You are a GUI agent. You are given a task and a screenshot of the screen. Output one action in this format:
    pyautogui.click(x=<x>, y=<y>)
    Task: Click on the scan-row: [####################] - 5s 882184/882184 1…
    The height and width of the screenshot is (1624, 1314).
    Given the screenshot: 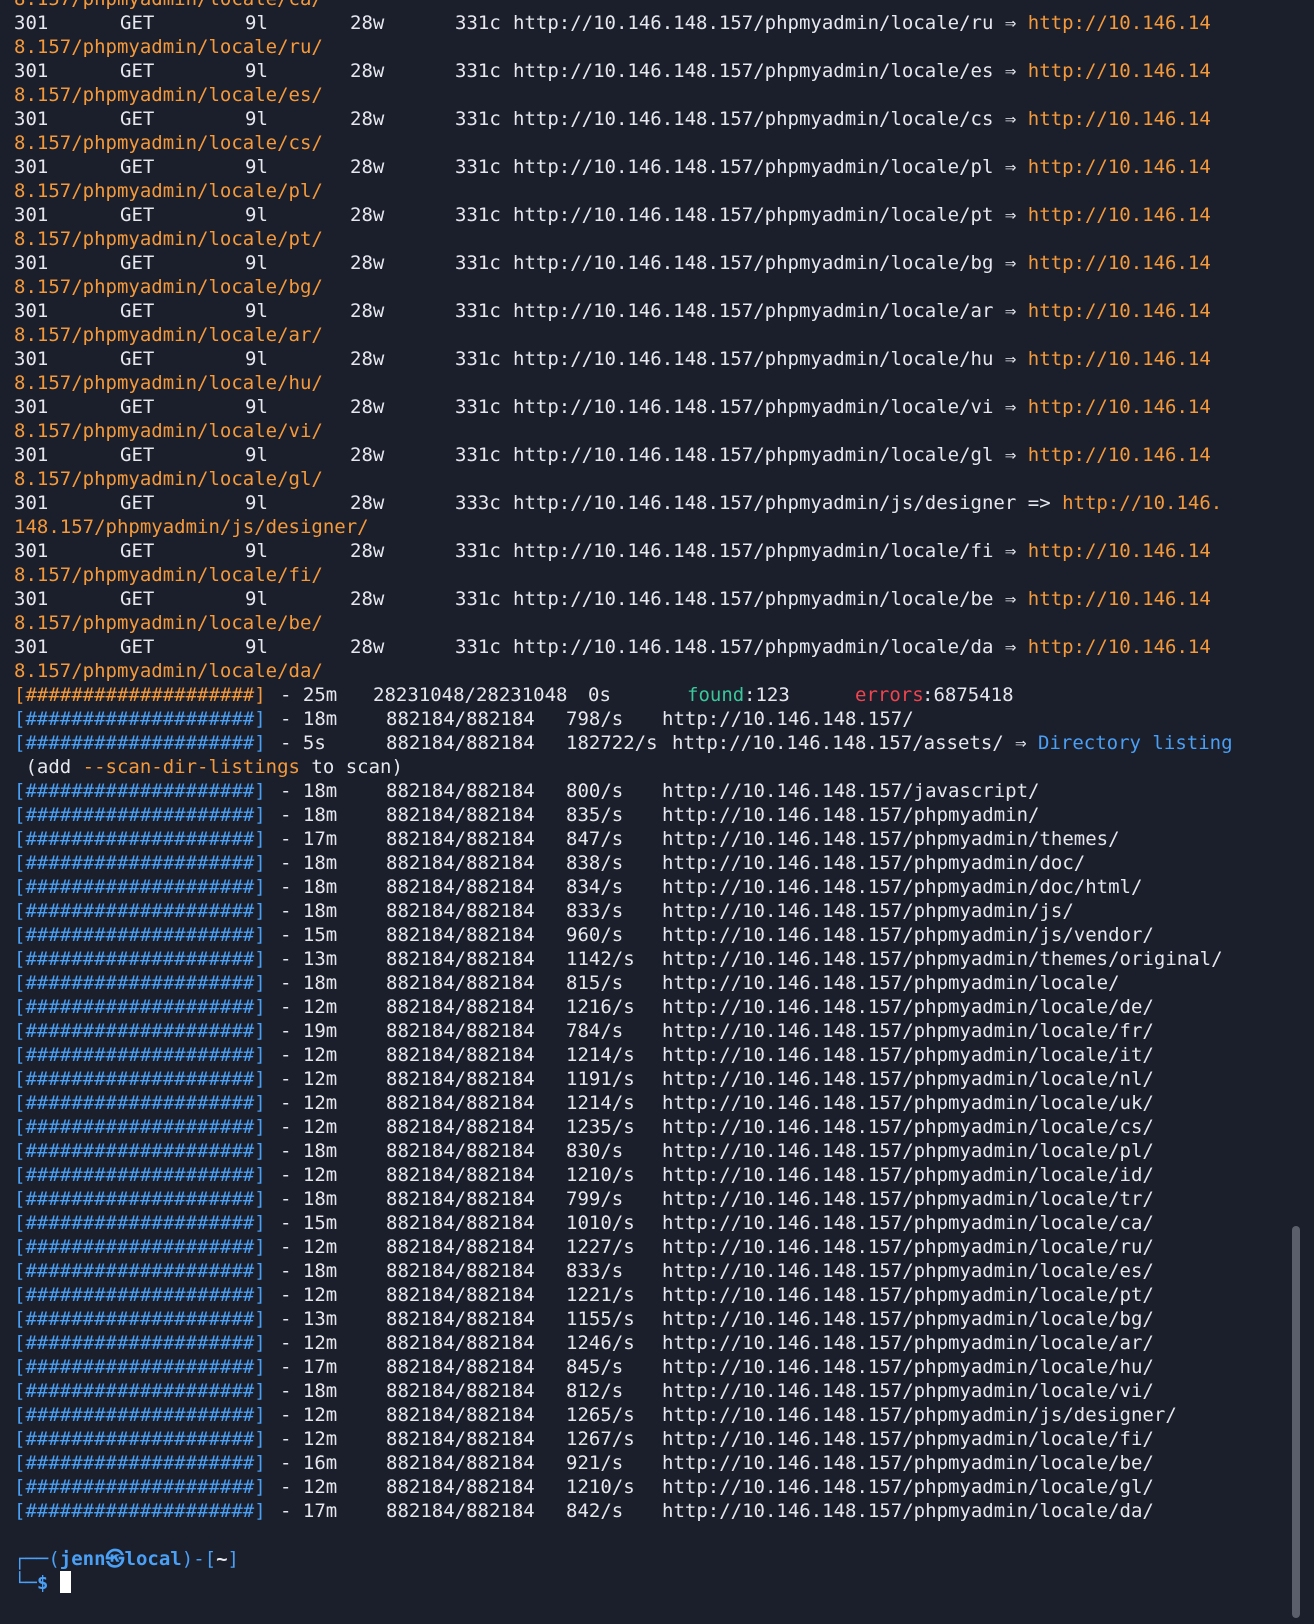 What is the action you would take?
    pyautogui.click(x=657, y=743)
    